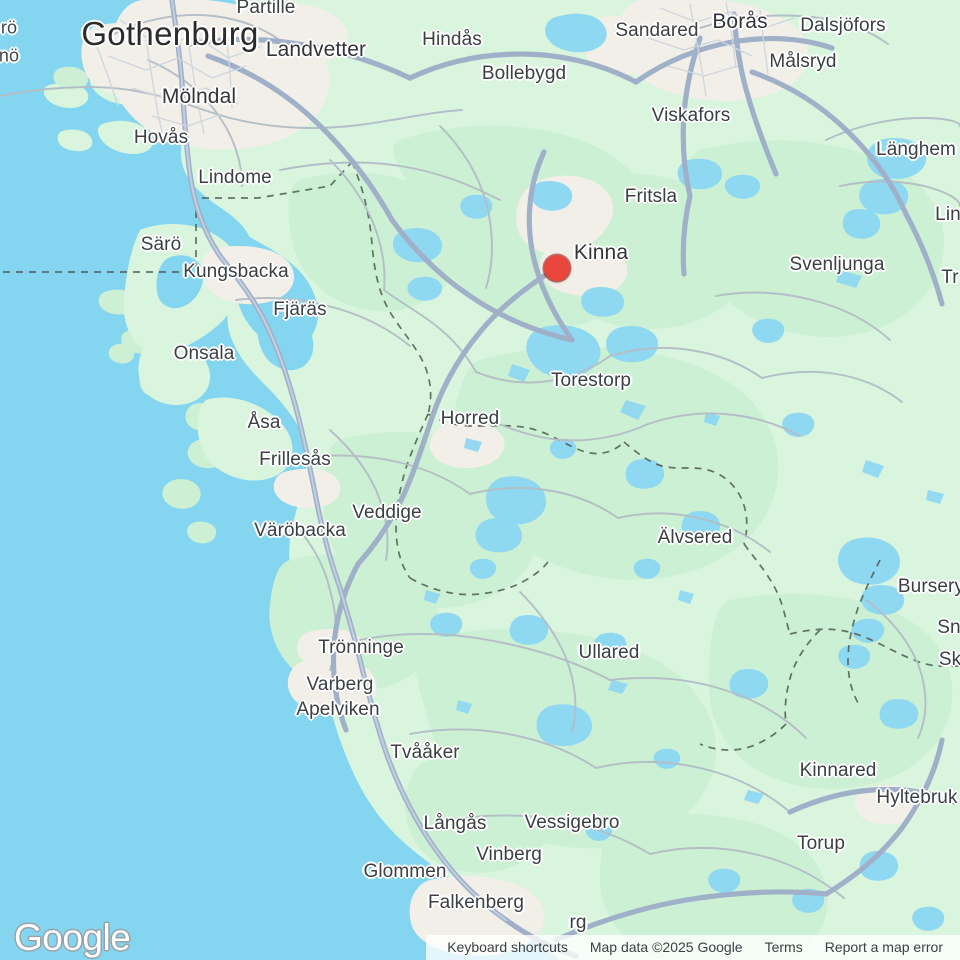  I want to click on google-logo-text: Google, so click(72, 937).